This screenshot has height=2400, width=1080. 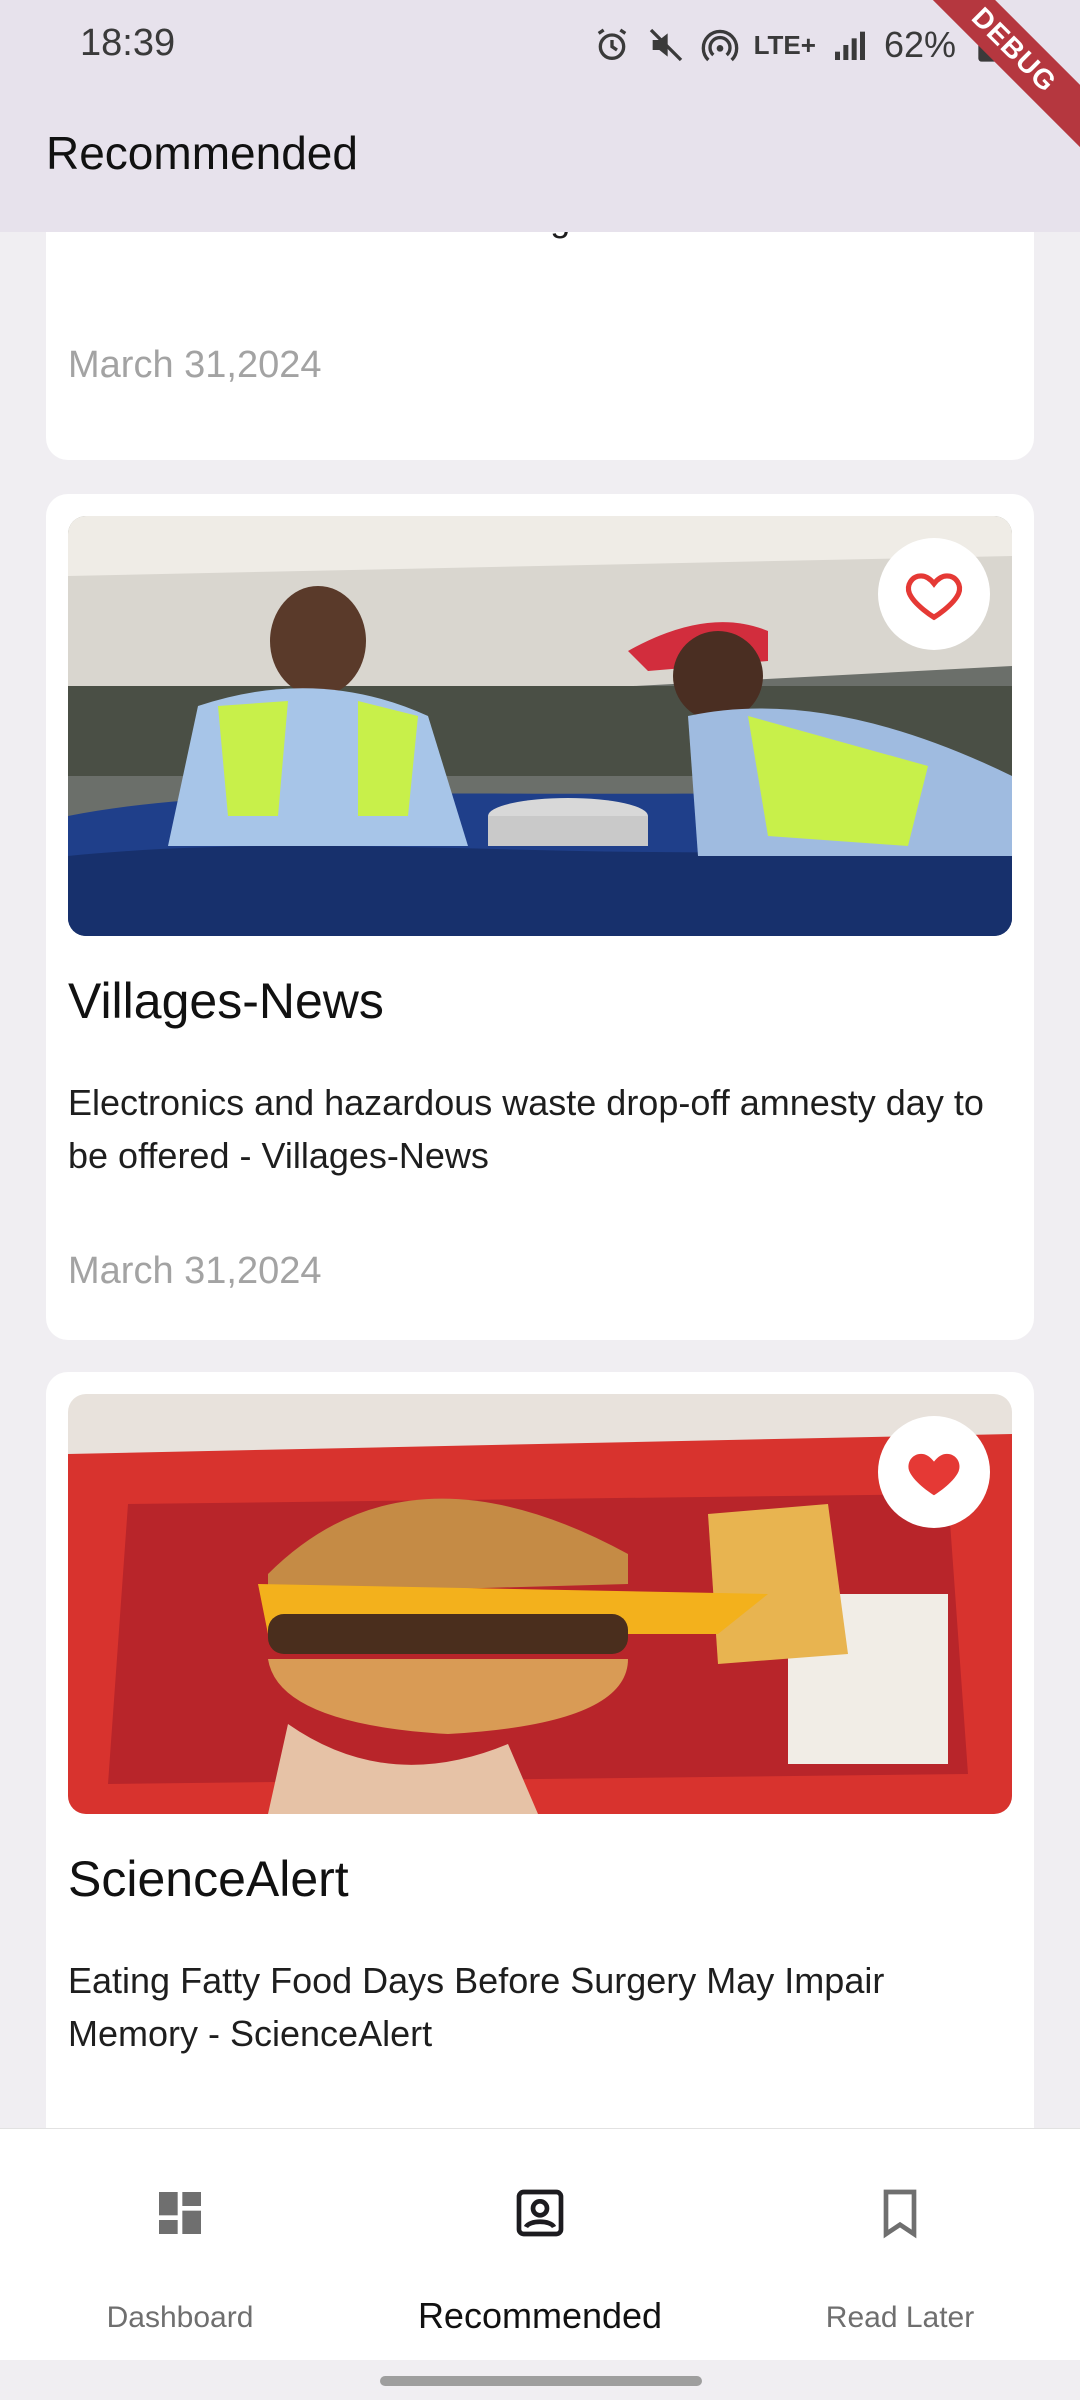 What do you see at coordinates (540, 116) in the screenshot?
I see `app-bar: 18:39 LTE+ 62% Recommended DEBUG` at bounding box center [540, 116].